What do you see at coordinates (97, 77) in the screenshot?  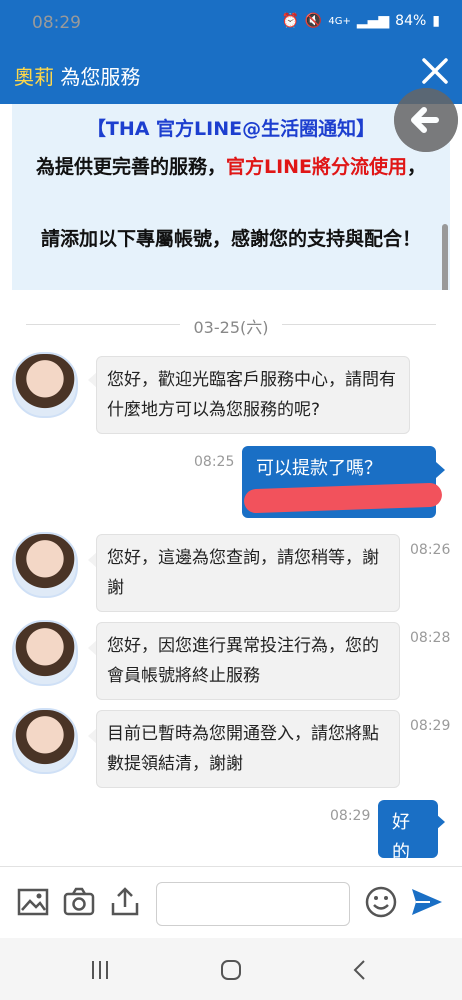 I see `header-suffix: 為您服務` at bounding box center [97, 77].